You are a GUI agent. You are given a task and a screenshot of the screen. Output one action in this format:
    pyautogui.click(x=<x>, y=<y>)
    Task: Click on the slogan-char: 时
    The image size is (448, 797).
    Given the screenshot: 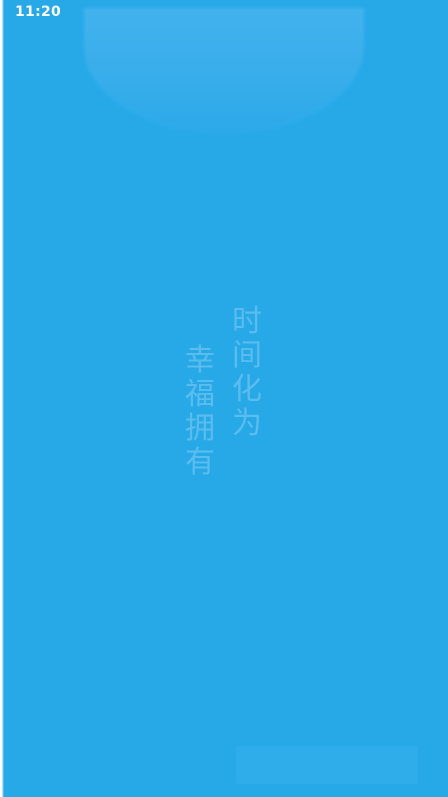 What is the action you would take?
    pyautogui.click(x=247, y=321)
    